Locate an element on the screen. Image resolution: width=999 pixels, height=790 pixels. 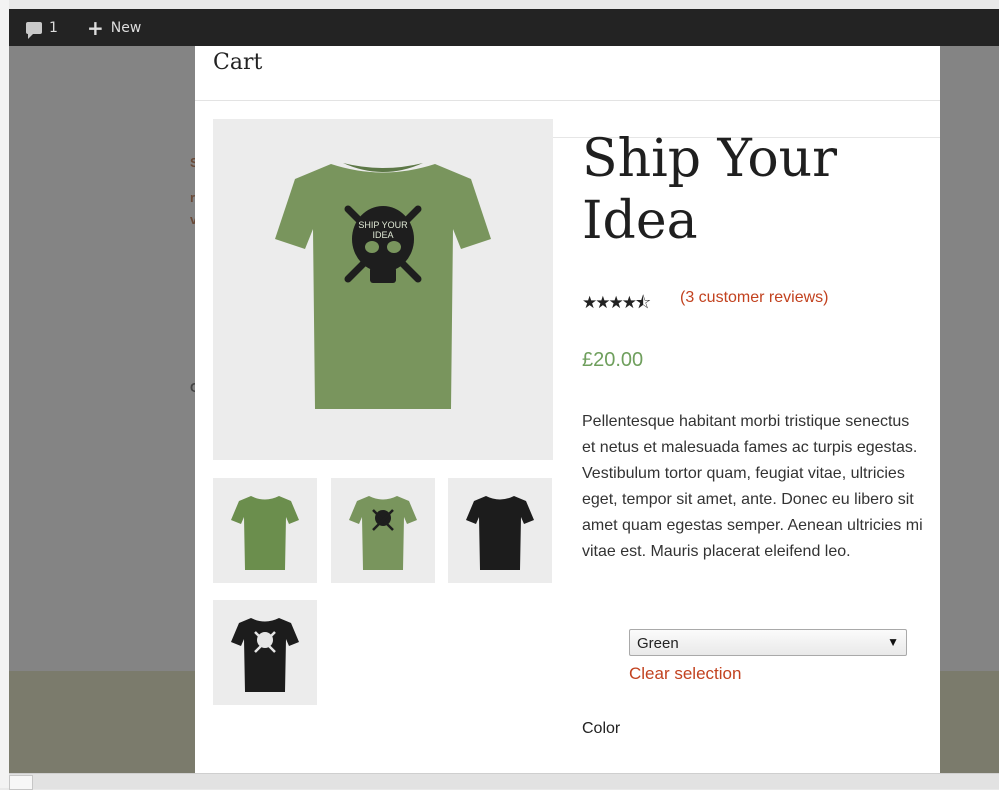
tshirt-image: SHIP YOUR IDEA is located at coordinates (383, 286).